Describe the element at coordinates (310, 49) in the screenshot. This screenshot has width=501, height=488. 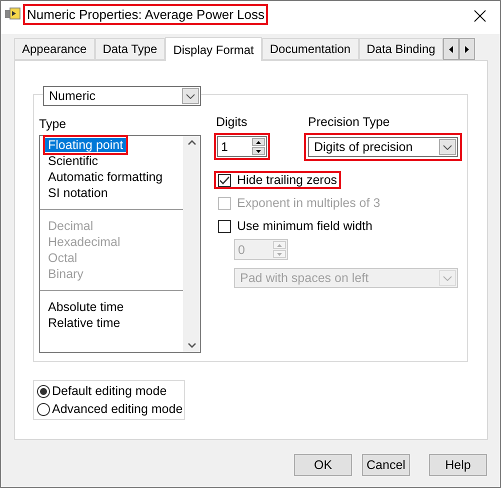
I see `tab: Documentation` at that location.